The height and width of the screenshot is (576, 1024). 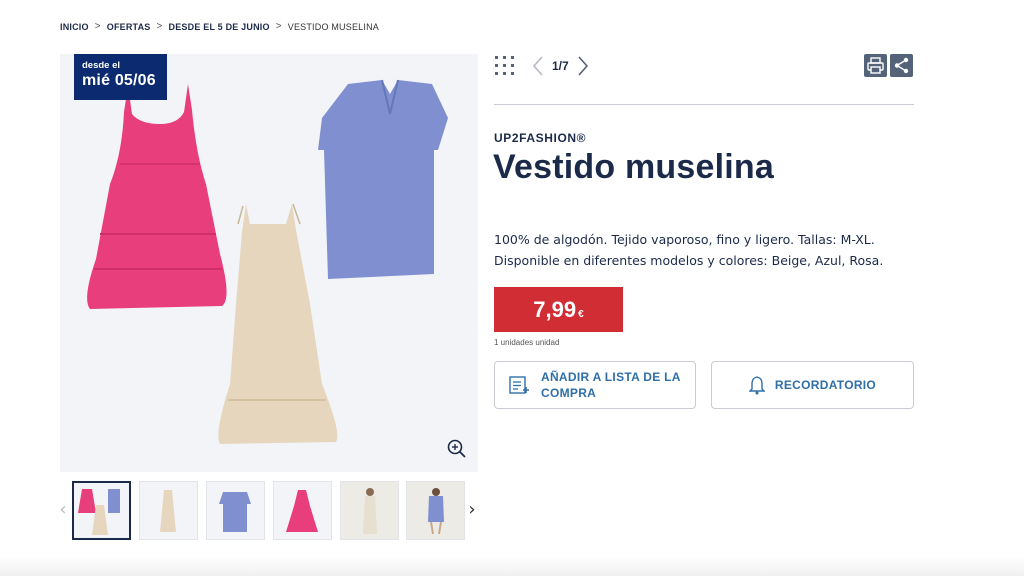 I want to click on thumbnail-strip: ‹ ›, so click(x=274, y=511).